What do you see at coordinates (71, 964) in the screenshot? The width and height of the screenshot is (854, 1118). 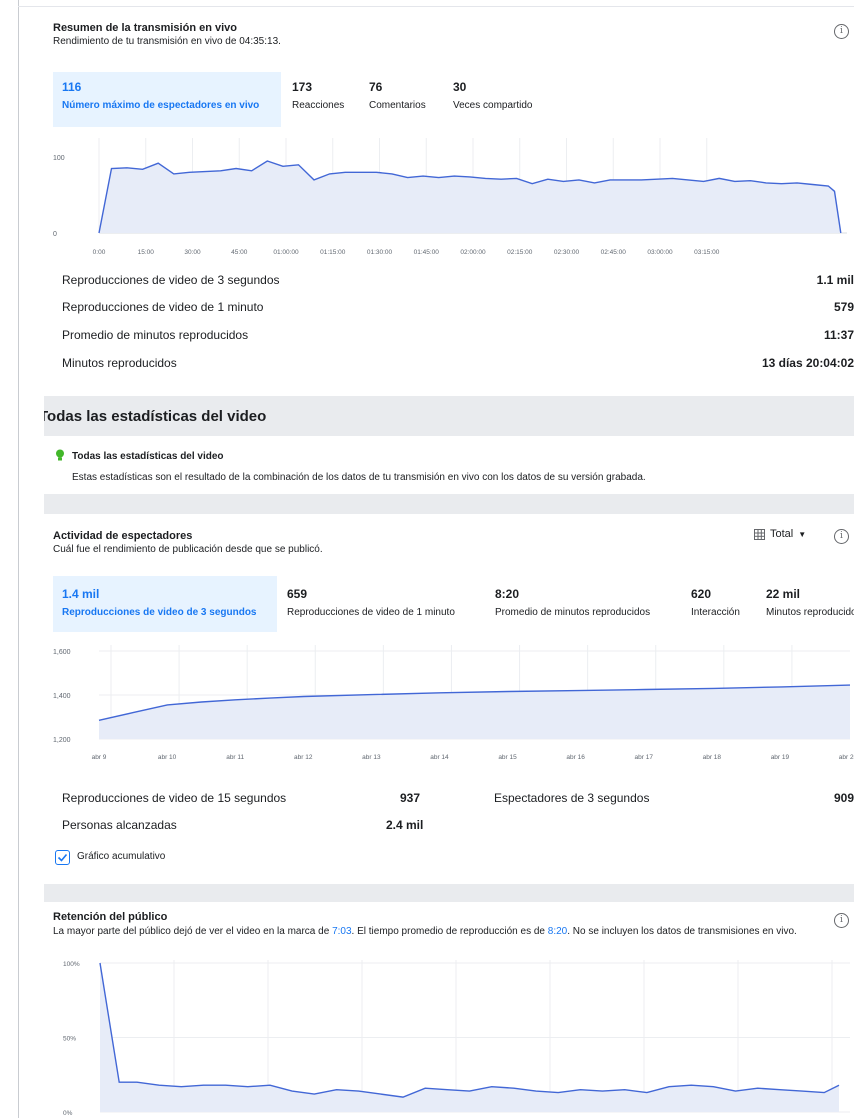 I see `y-tick-label: 100%` at bounding box center [71, 964].